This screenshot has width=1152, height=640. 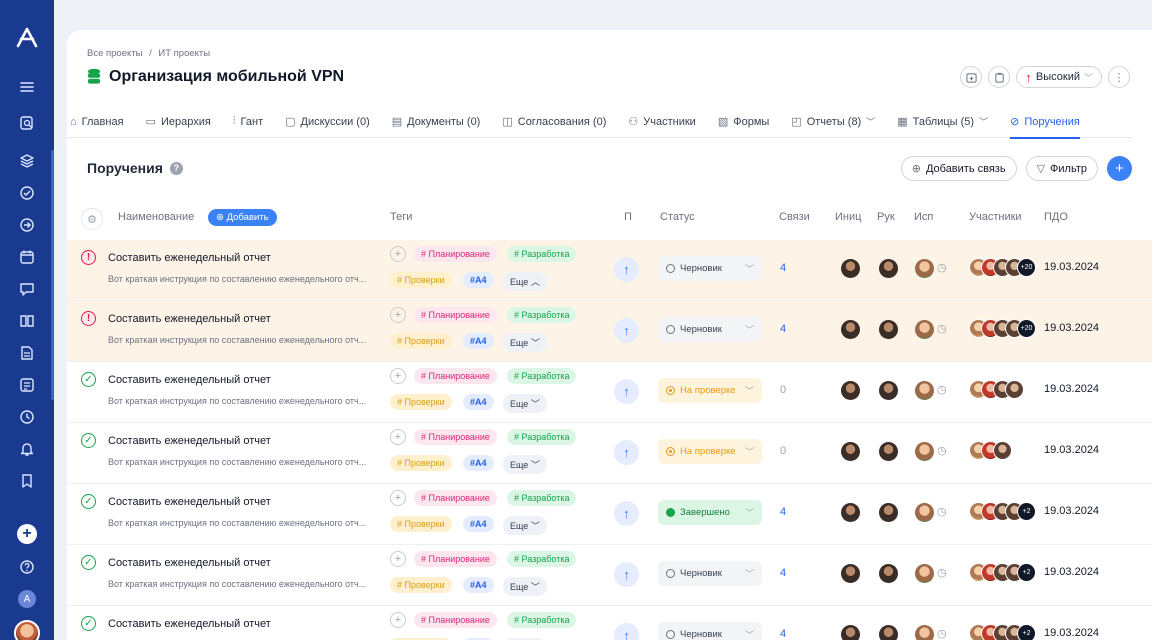 I want to click on tab-gantt: ⫶ Гант, so click(x=248, y=122).